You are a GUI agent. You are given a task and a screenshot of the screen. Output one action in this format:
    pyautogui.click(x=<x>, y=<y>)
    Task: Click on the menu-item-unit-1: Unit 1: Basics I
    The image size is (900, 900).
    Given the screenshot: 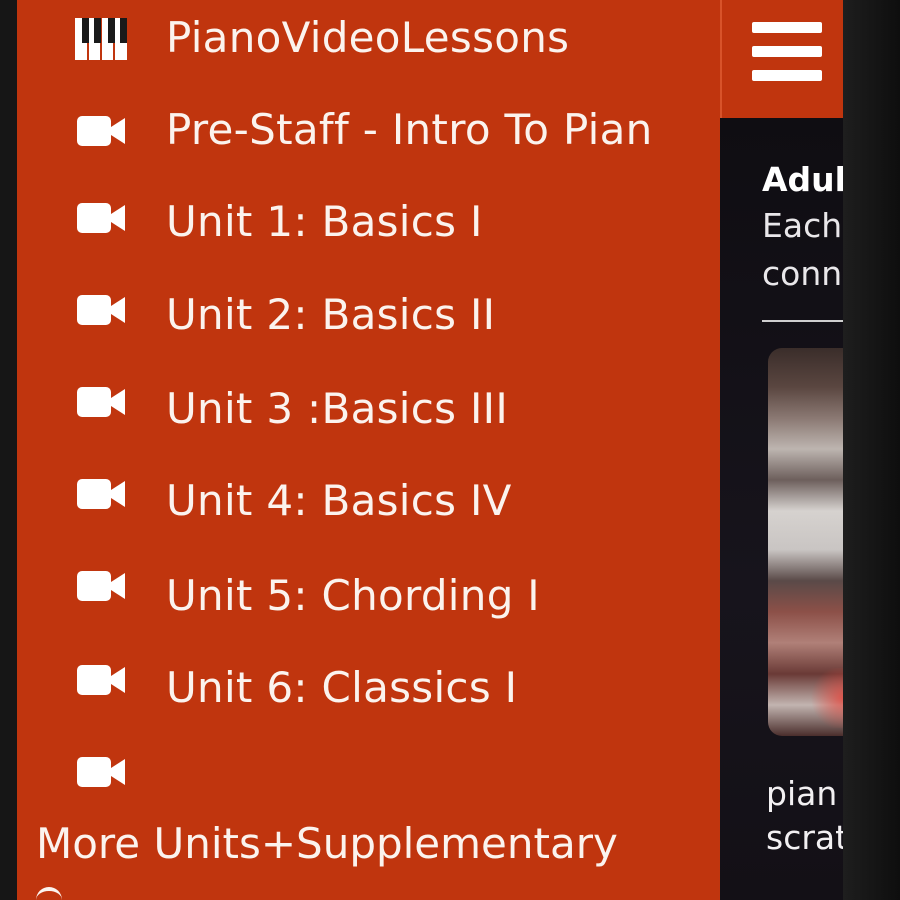 What is the action you would take?
    pyautogui.click(x=368, y=221)
    